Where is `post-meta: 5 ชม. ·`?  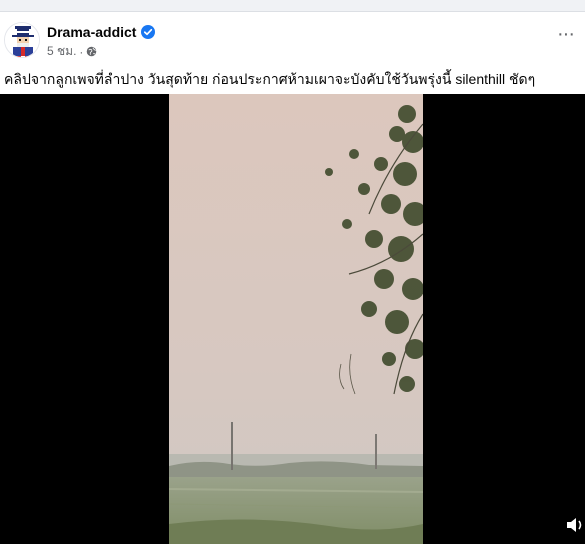
post-meta: 5 ชม. · is located at coordinates (72, 51).